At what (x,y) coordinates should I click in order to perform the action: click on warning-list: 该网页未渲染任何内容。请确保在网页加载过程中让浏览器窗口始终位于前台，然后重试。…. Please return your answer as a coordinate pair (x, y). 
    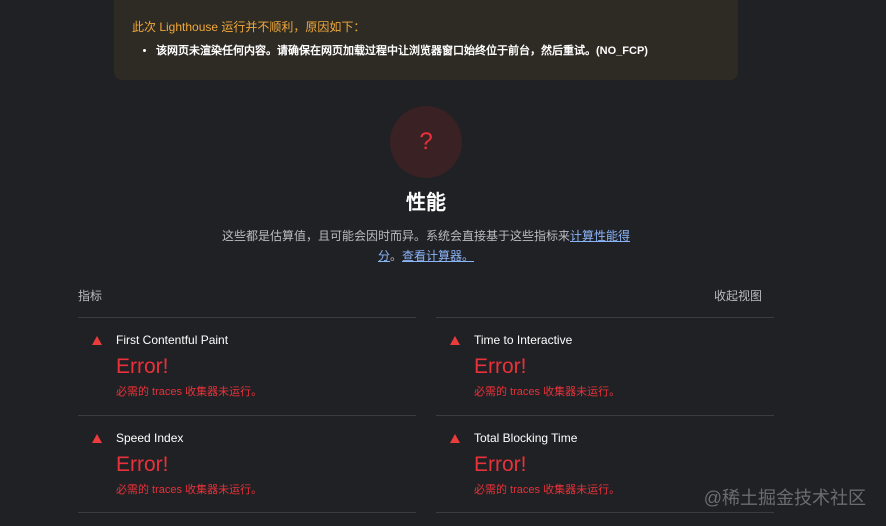
    Looking at the image, I should click on (426, 51).